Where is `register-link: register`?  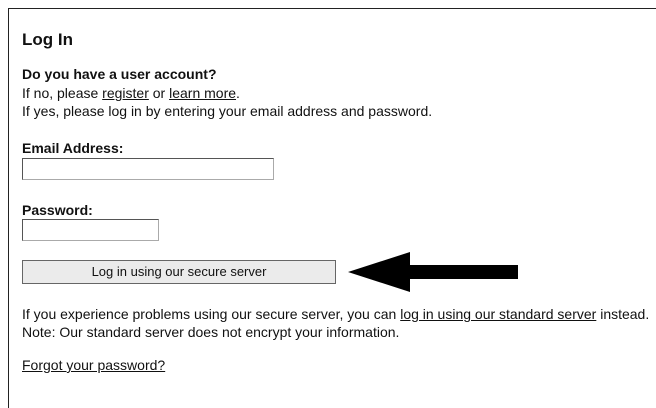
register-link: register is located at coordinates (125, 93).